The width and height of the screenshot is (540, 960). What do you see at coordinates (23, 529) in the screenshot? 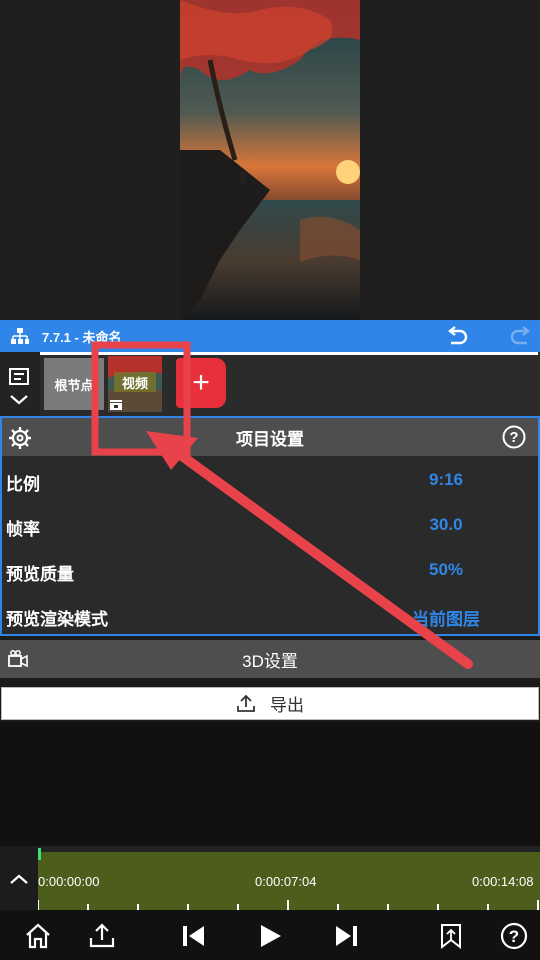
I see `setting-label: 帧率` at bounding box center [23, 529].